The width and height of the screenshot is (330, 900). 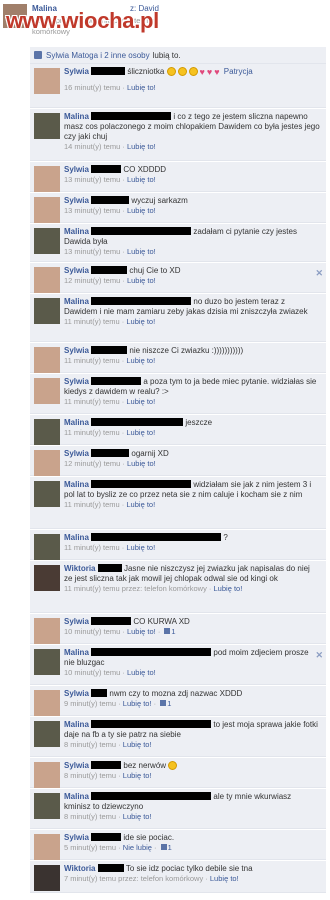 What do you see at coordinates (163, 703) in the screenshot?
I see `thumbs-up-icon` at bounding box center [163, 703].